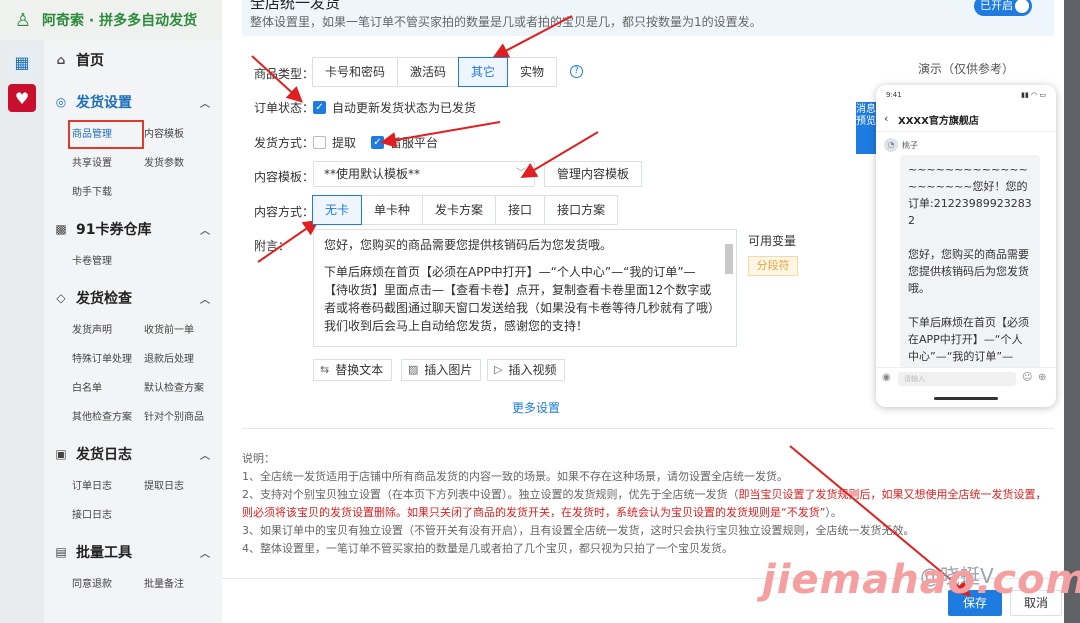 The image size is (1080, 623). What do you see at coordinates (424, 174) in the screenshot?
I see `template-select: **使用默认模板** ﹀` at bounding box center [424, 174].